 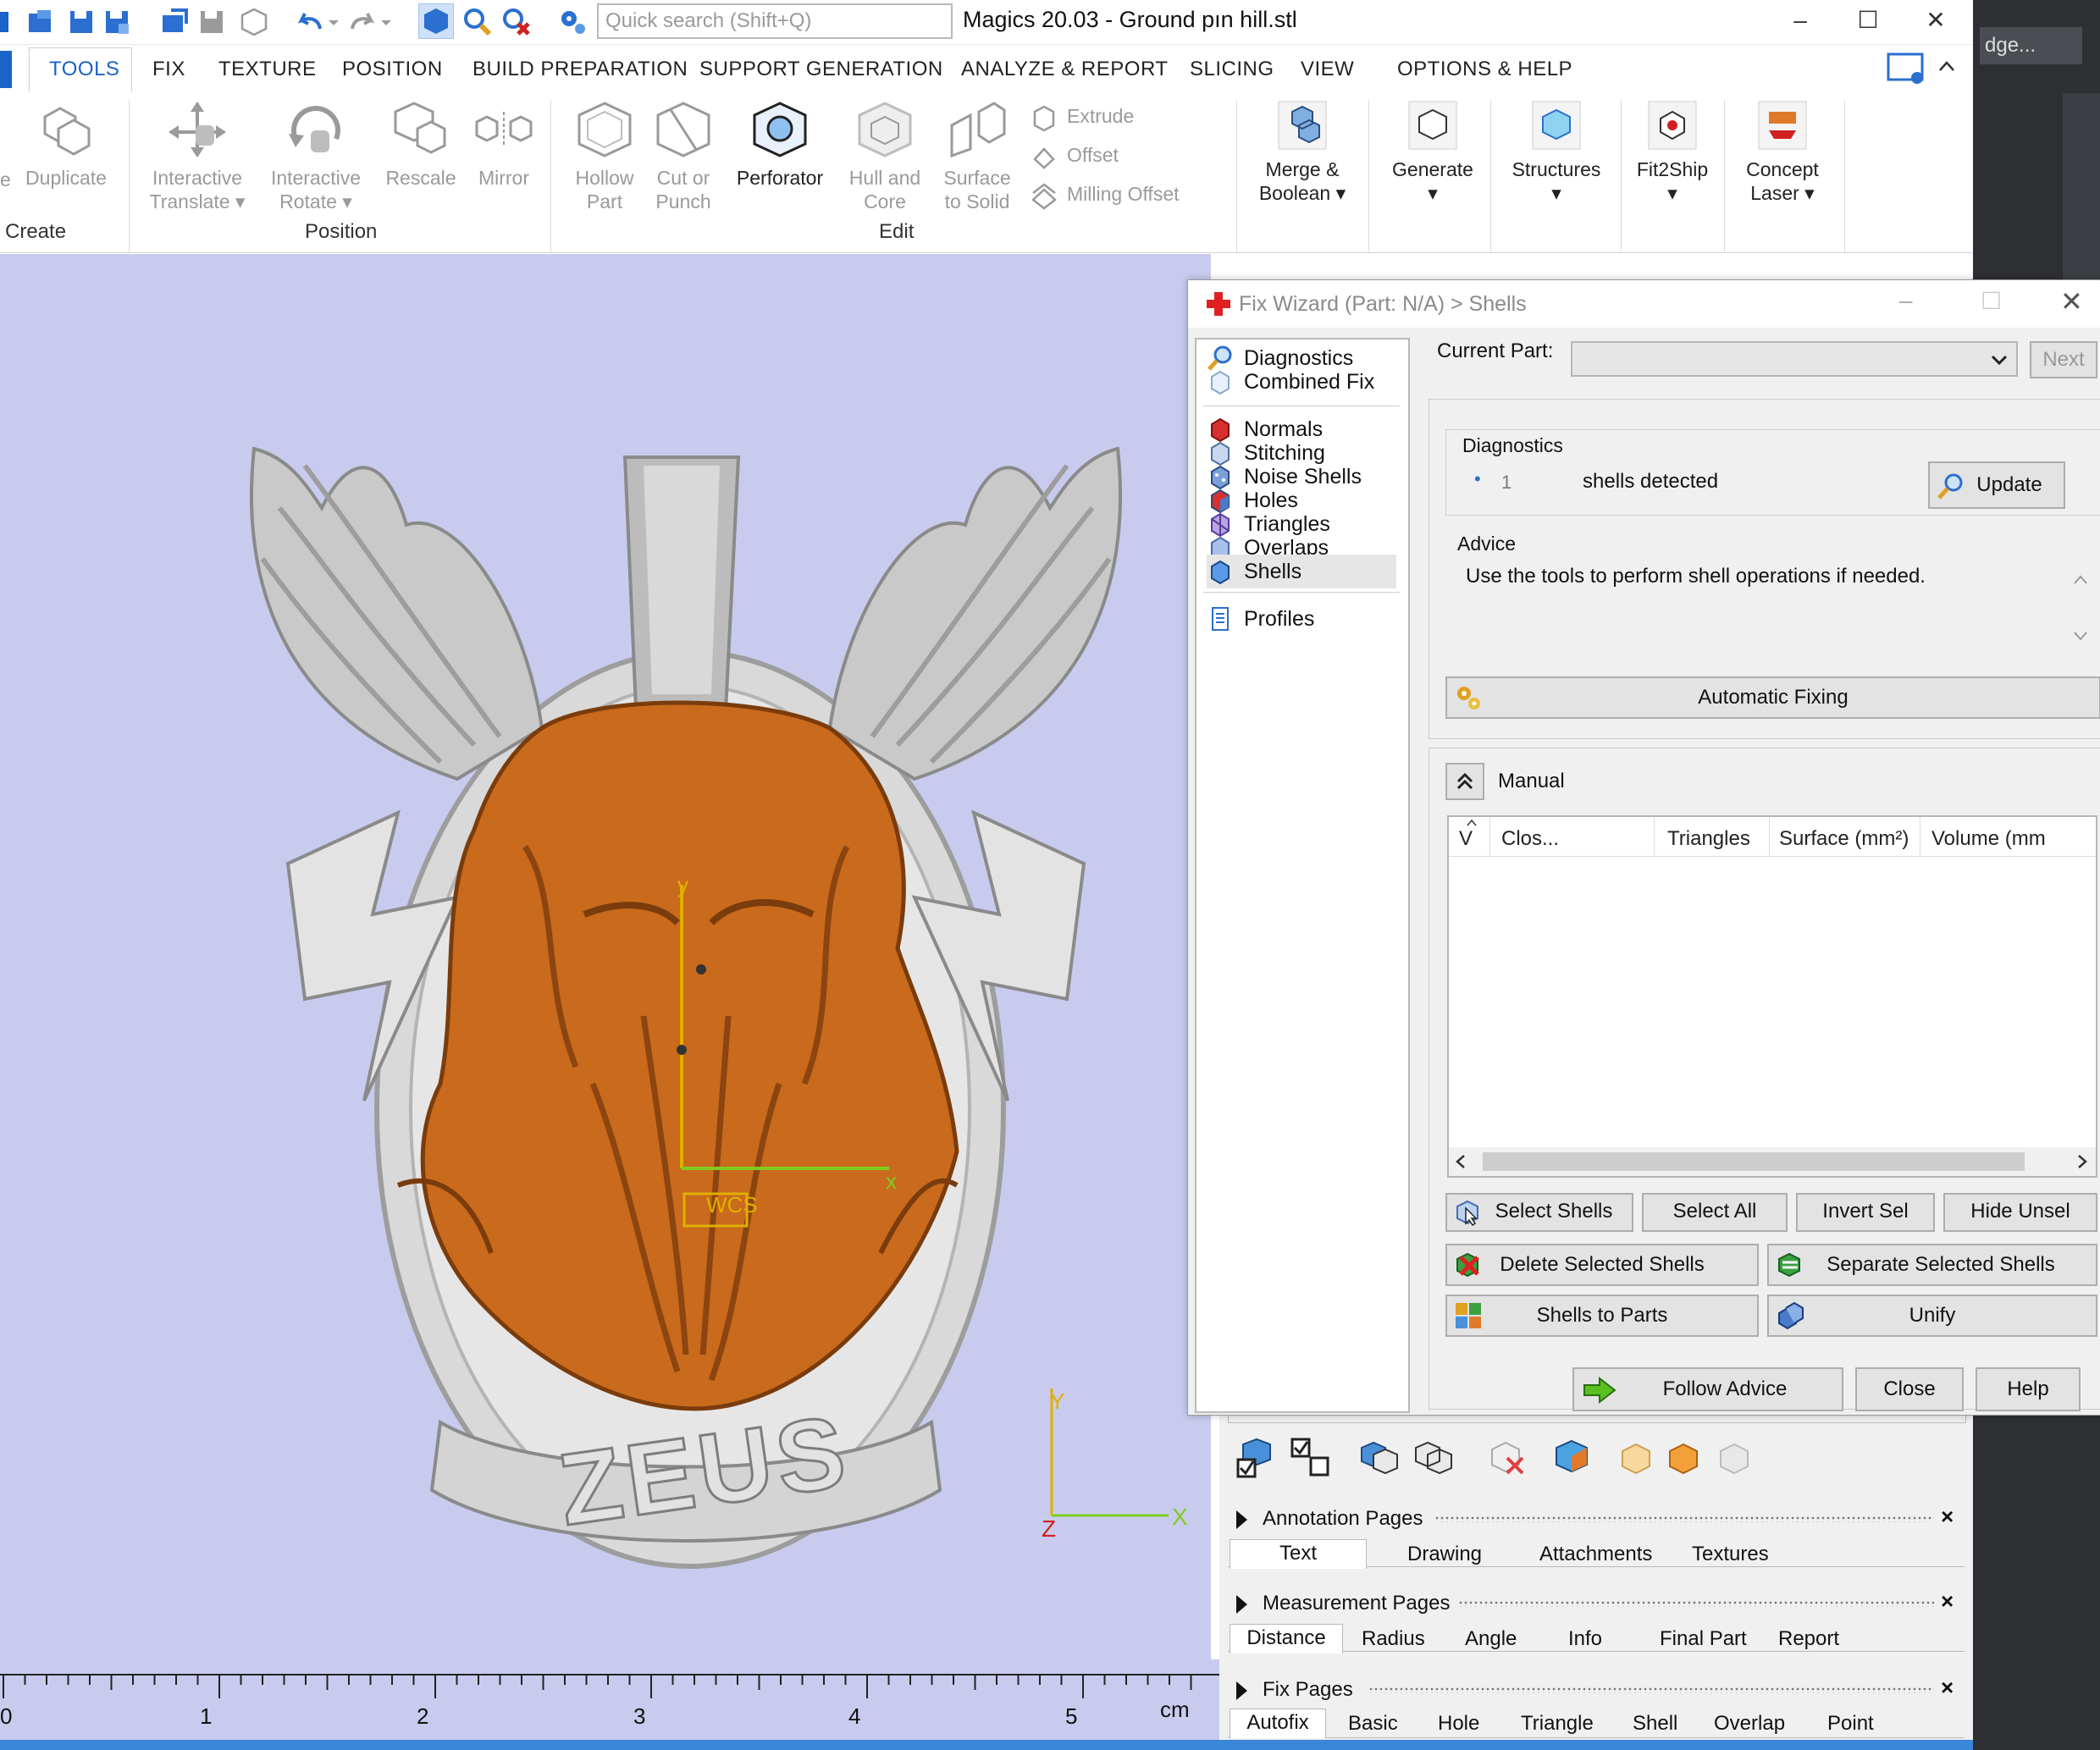 I want to click on select-shells-button: Select Shells, so click(x=1539, y=1212).